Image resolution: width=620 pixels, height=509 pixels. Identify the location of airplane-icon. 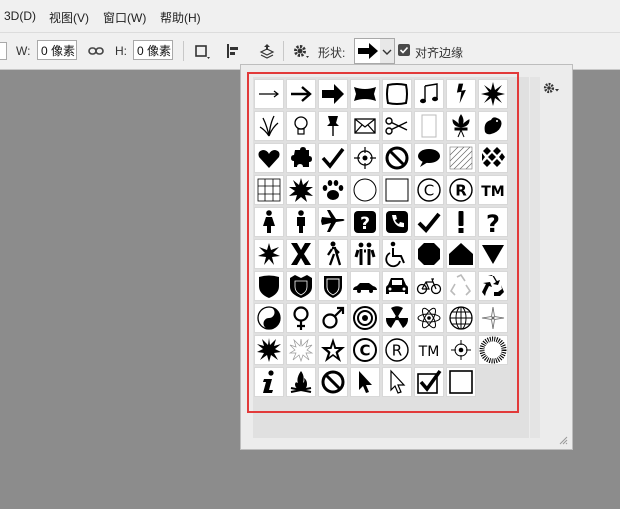
(333, 221).